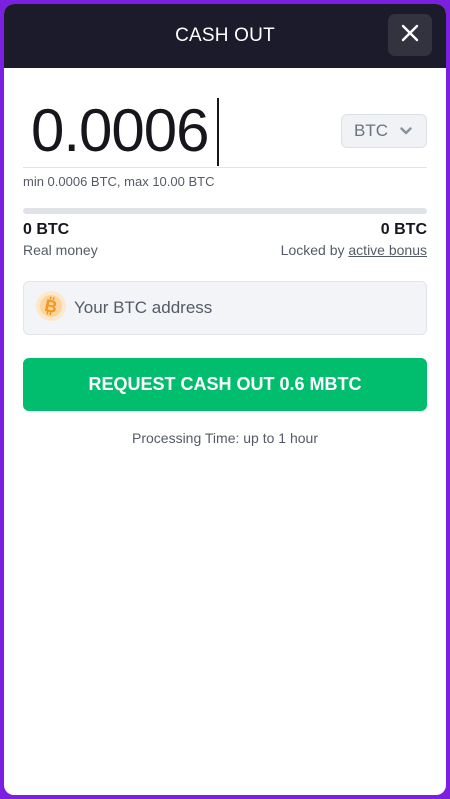 This screenshot has width=450, height=799. I want to click on real-money-label: Real money, so click(60, 250).